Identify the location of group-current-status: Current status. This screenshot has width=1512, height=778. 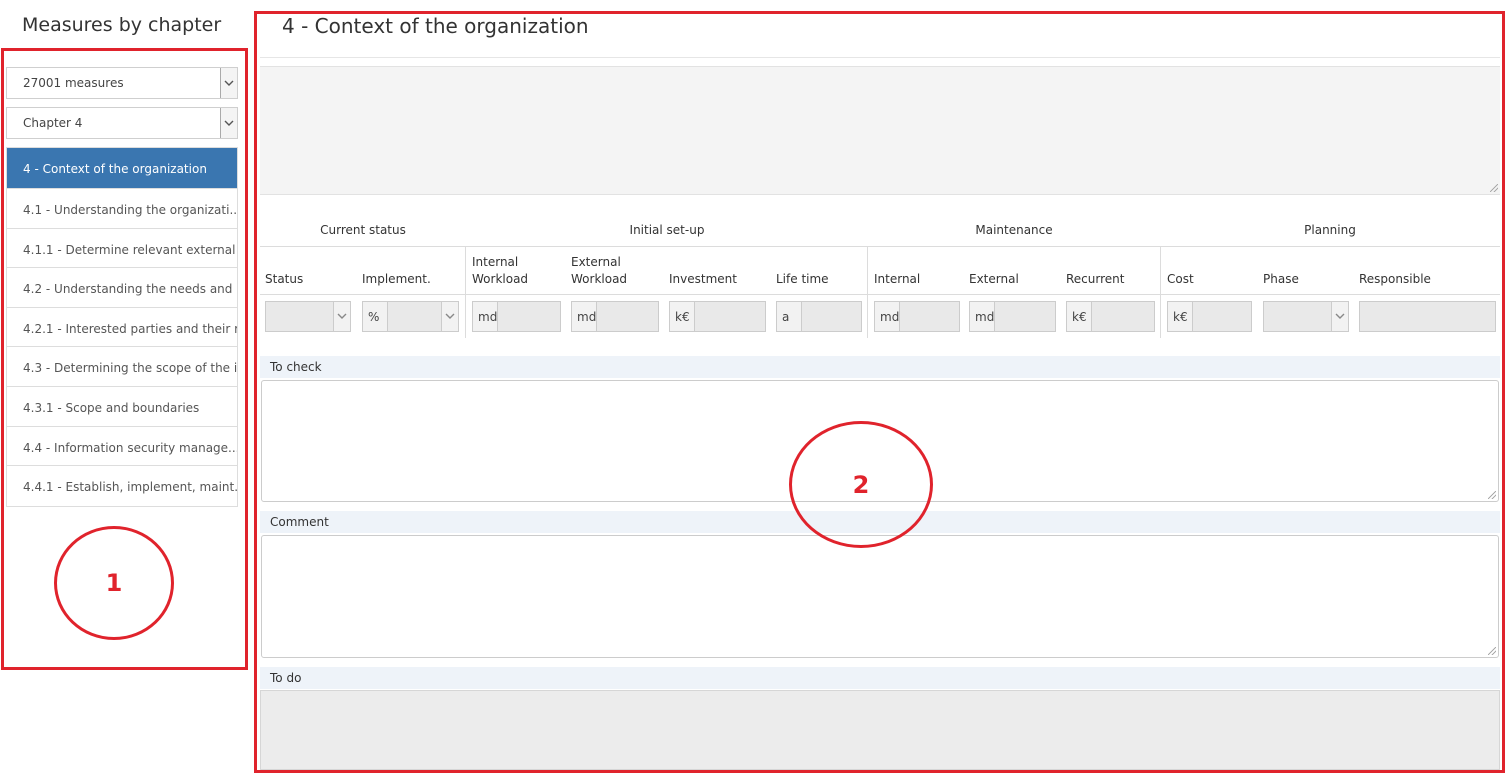
(363, 230).